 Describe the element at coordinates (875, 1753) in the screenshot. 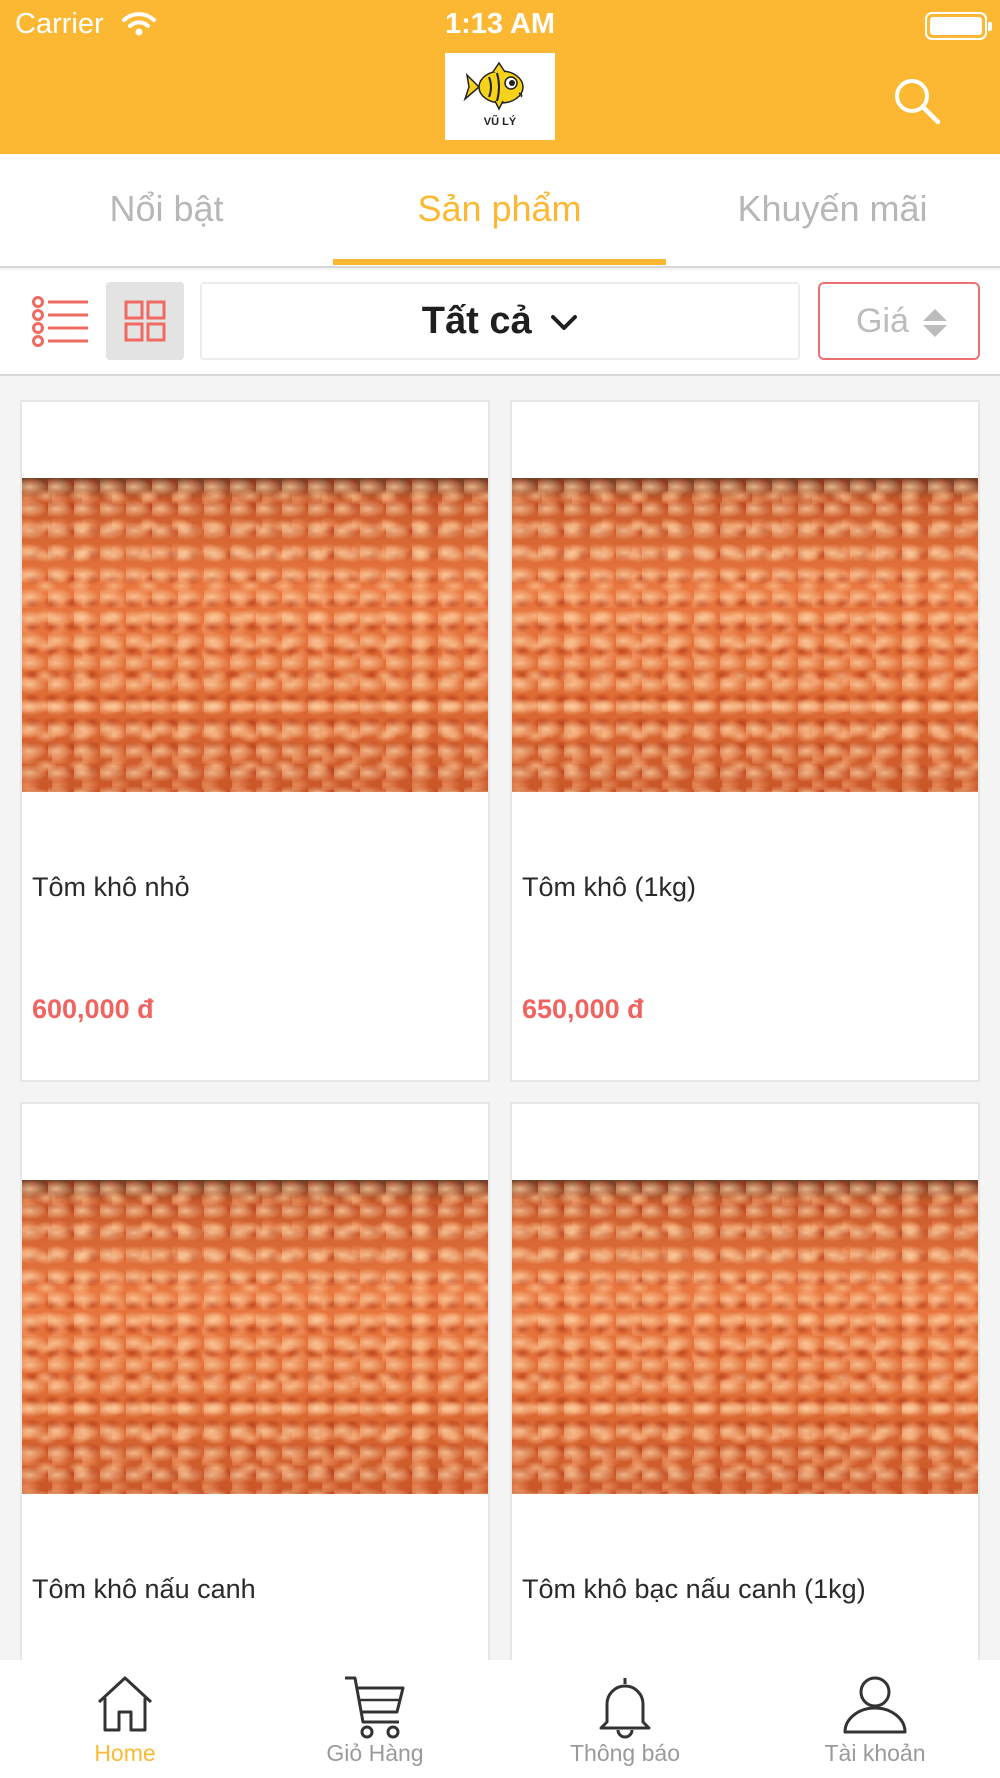

I see `nav-account-label: Tài khoản` at that location.